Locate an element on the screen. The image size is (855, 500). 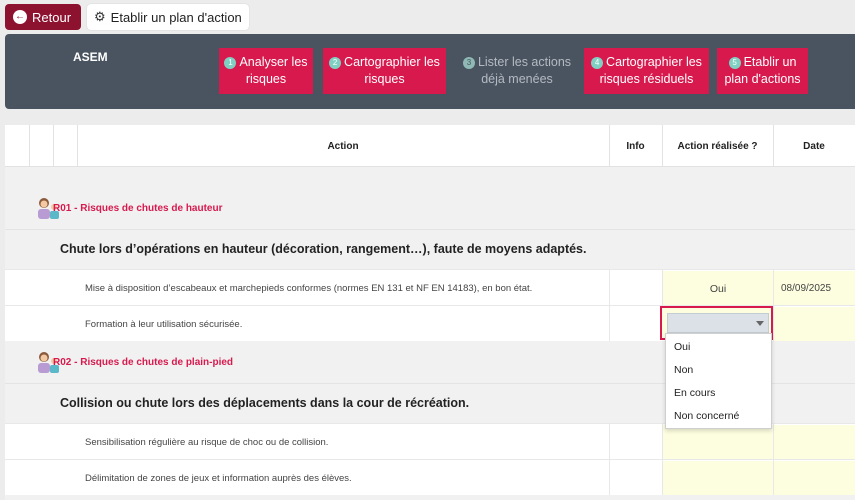
header-action: Action is located at coordinates (343, 146).